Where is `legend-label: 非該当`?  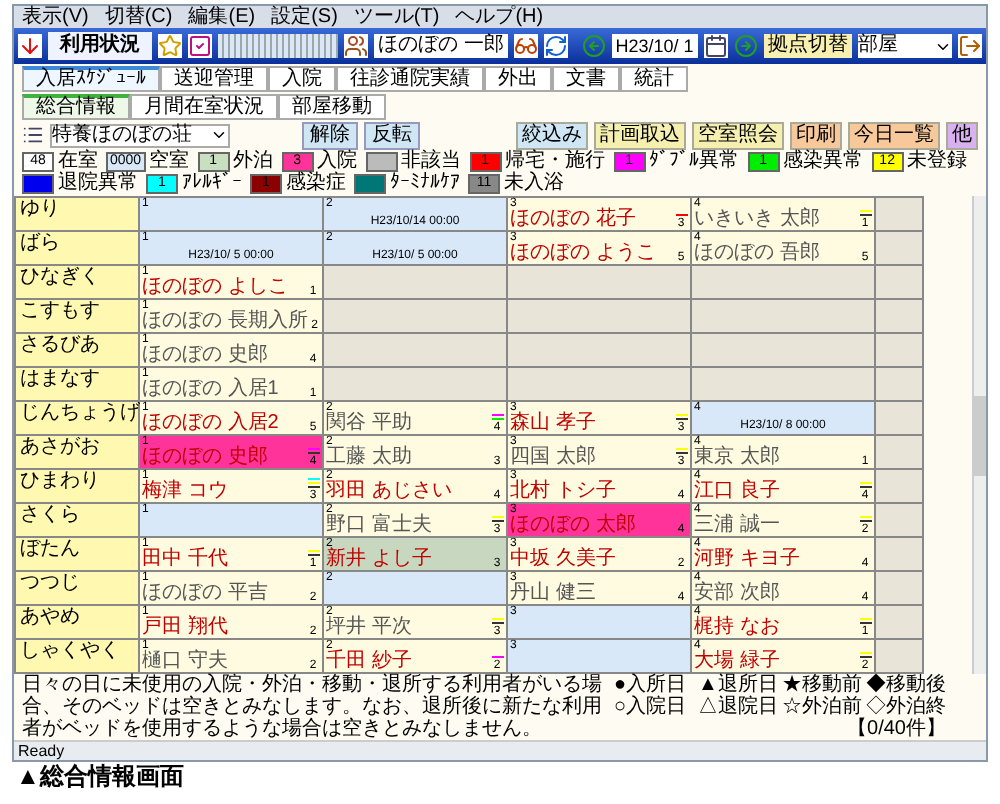
legend-label: 非該当 is located at coordinates (431, 162).